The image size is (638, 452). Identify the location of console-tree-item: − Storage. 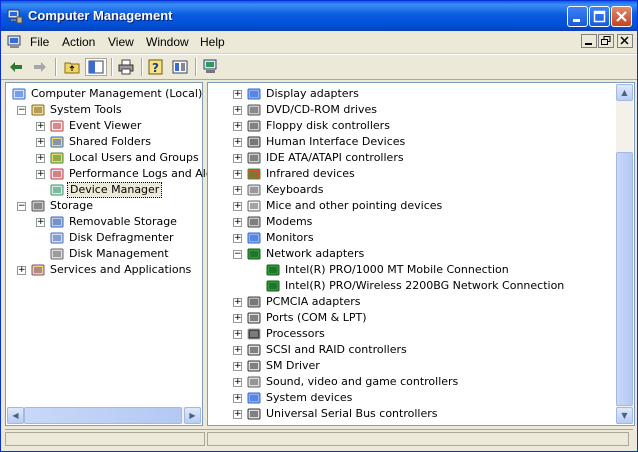
(103, 206).